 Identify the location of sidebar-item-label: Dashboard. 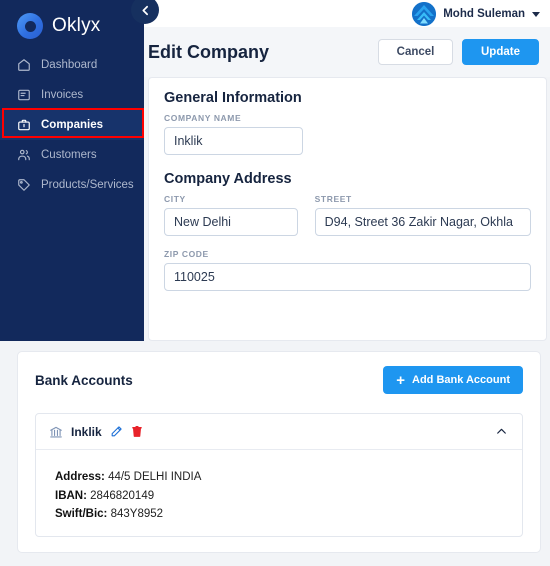
(69, 65).